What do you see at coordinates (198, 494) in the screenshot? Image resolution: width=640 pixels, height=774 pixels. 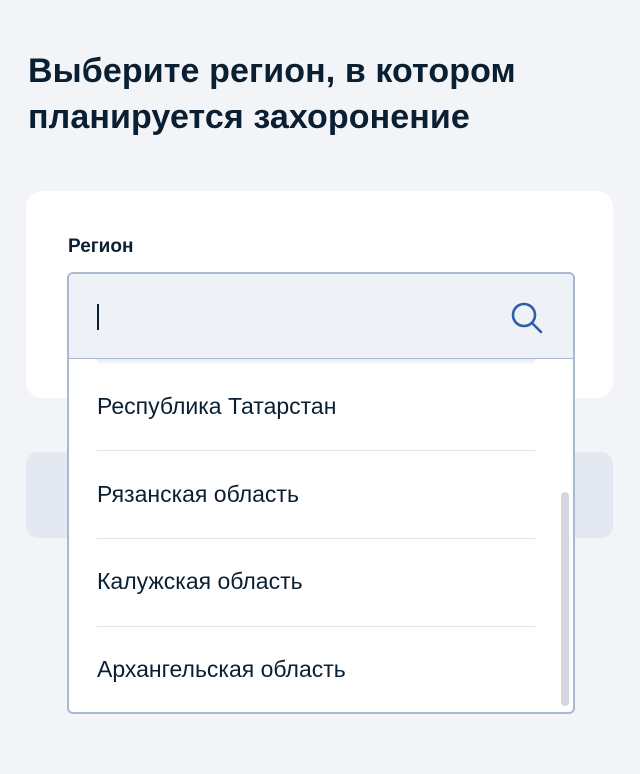 I see `region-option-label: Рязанская область` at bounding box center [198, 494].